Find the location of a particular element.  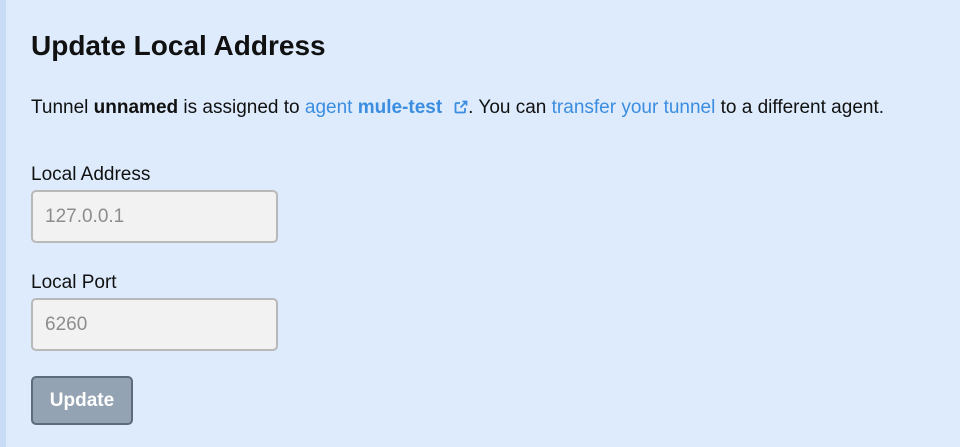

description-prefix: Tunnel is located at coordinates (62, 107).